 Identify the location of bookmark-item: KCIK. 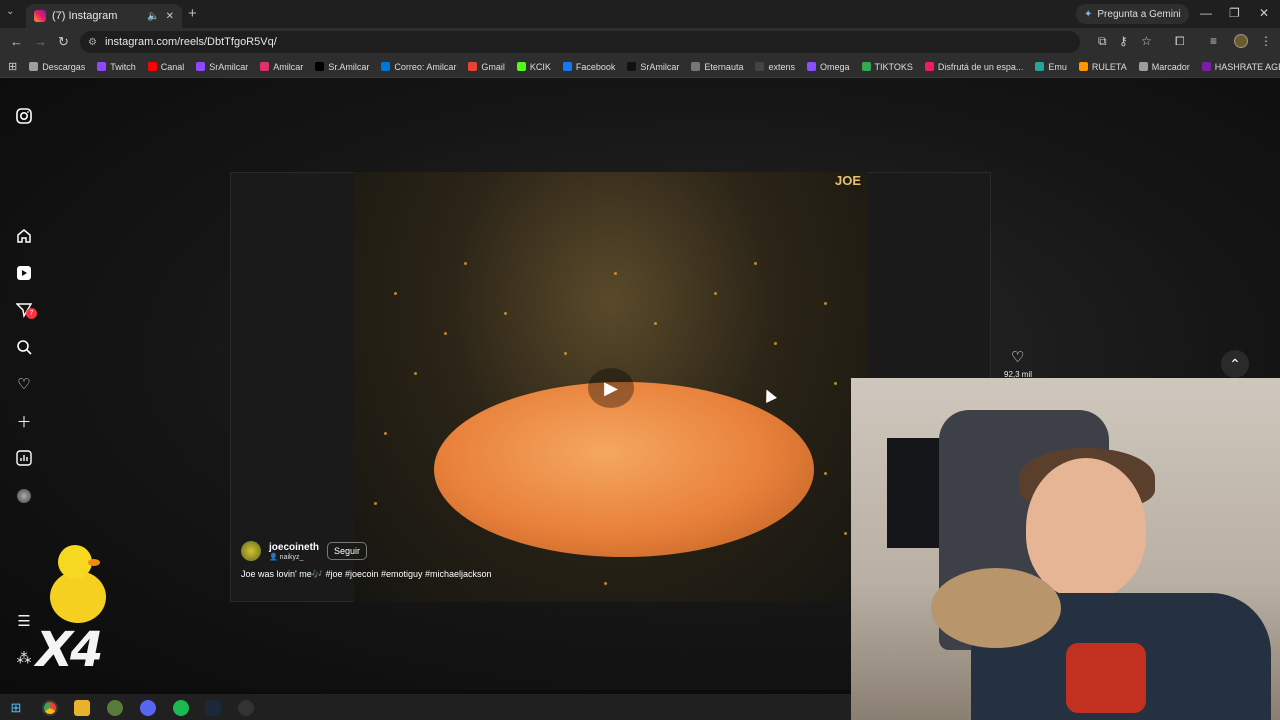
(533, 67).